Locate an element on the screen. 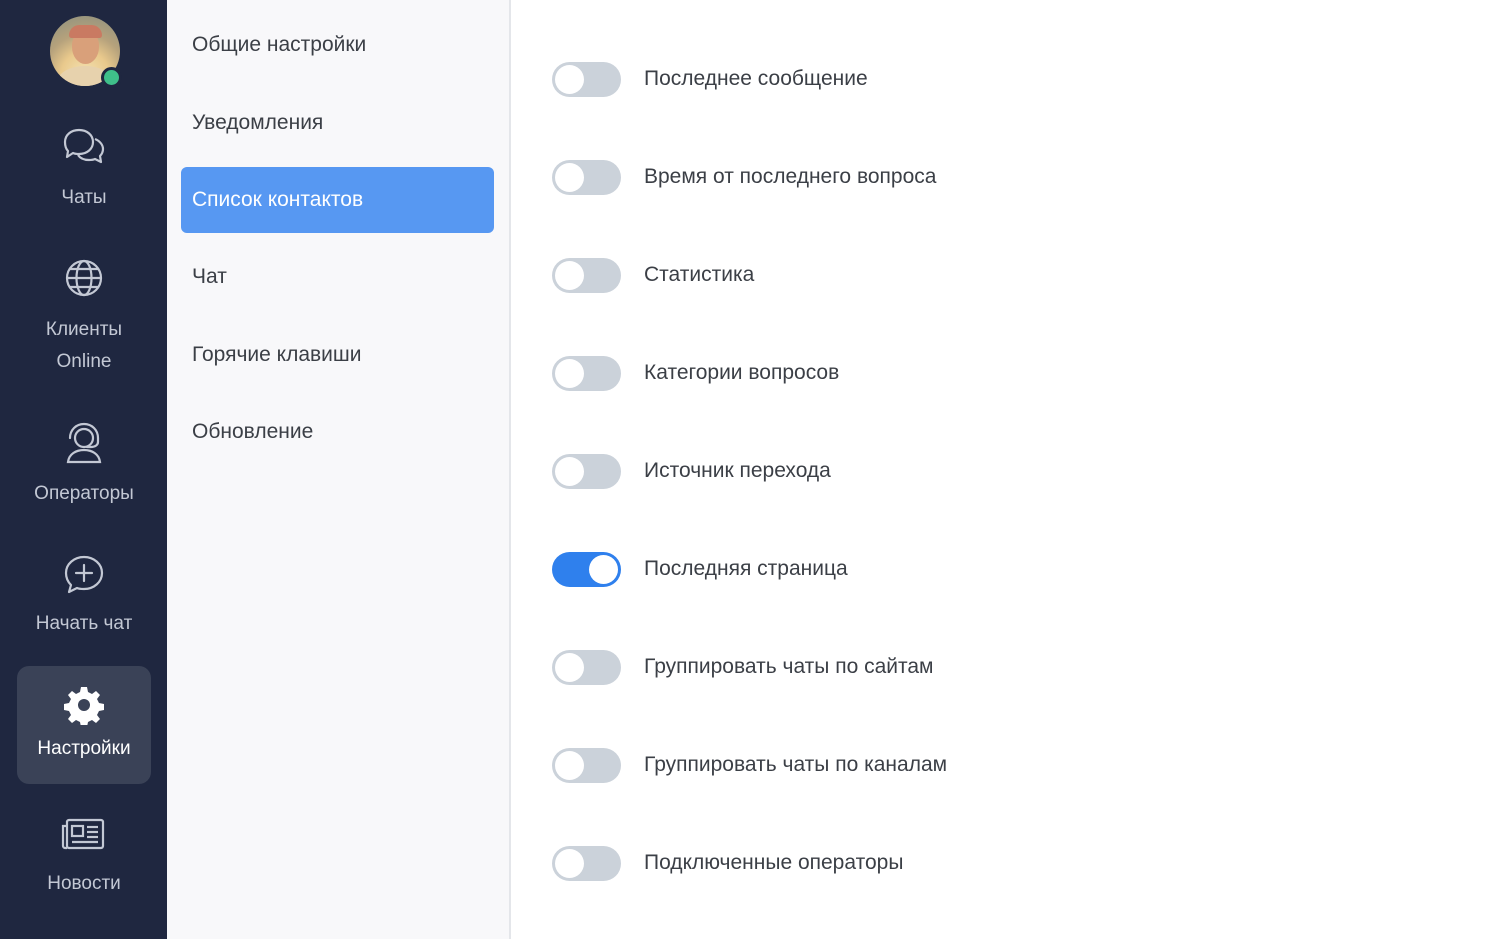 This screenshot has height=939, width=1500. setting-row-group-by-sites: Группировать чаты по сайтам is located at coordinates (743, 667).